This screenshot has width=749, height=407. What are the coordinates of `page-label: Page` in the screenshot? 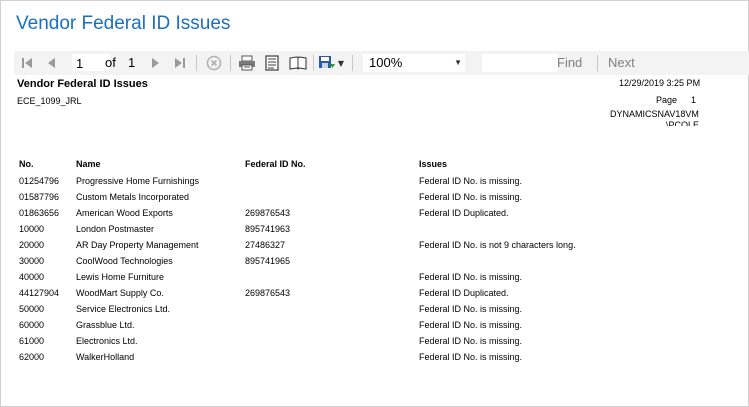 It's located at (667, 100).